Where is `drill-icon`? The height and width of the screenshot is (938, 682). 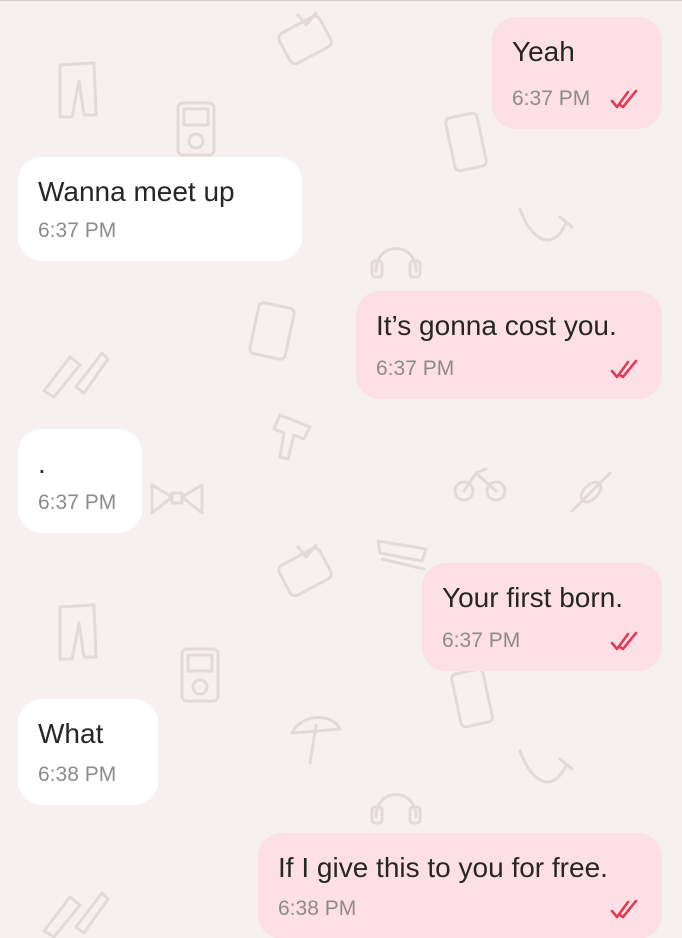
drill-icon is located at coordinates (292, 437).